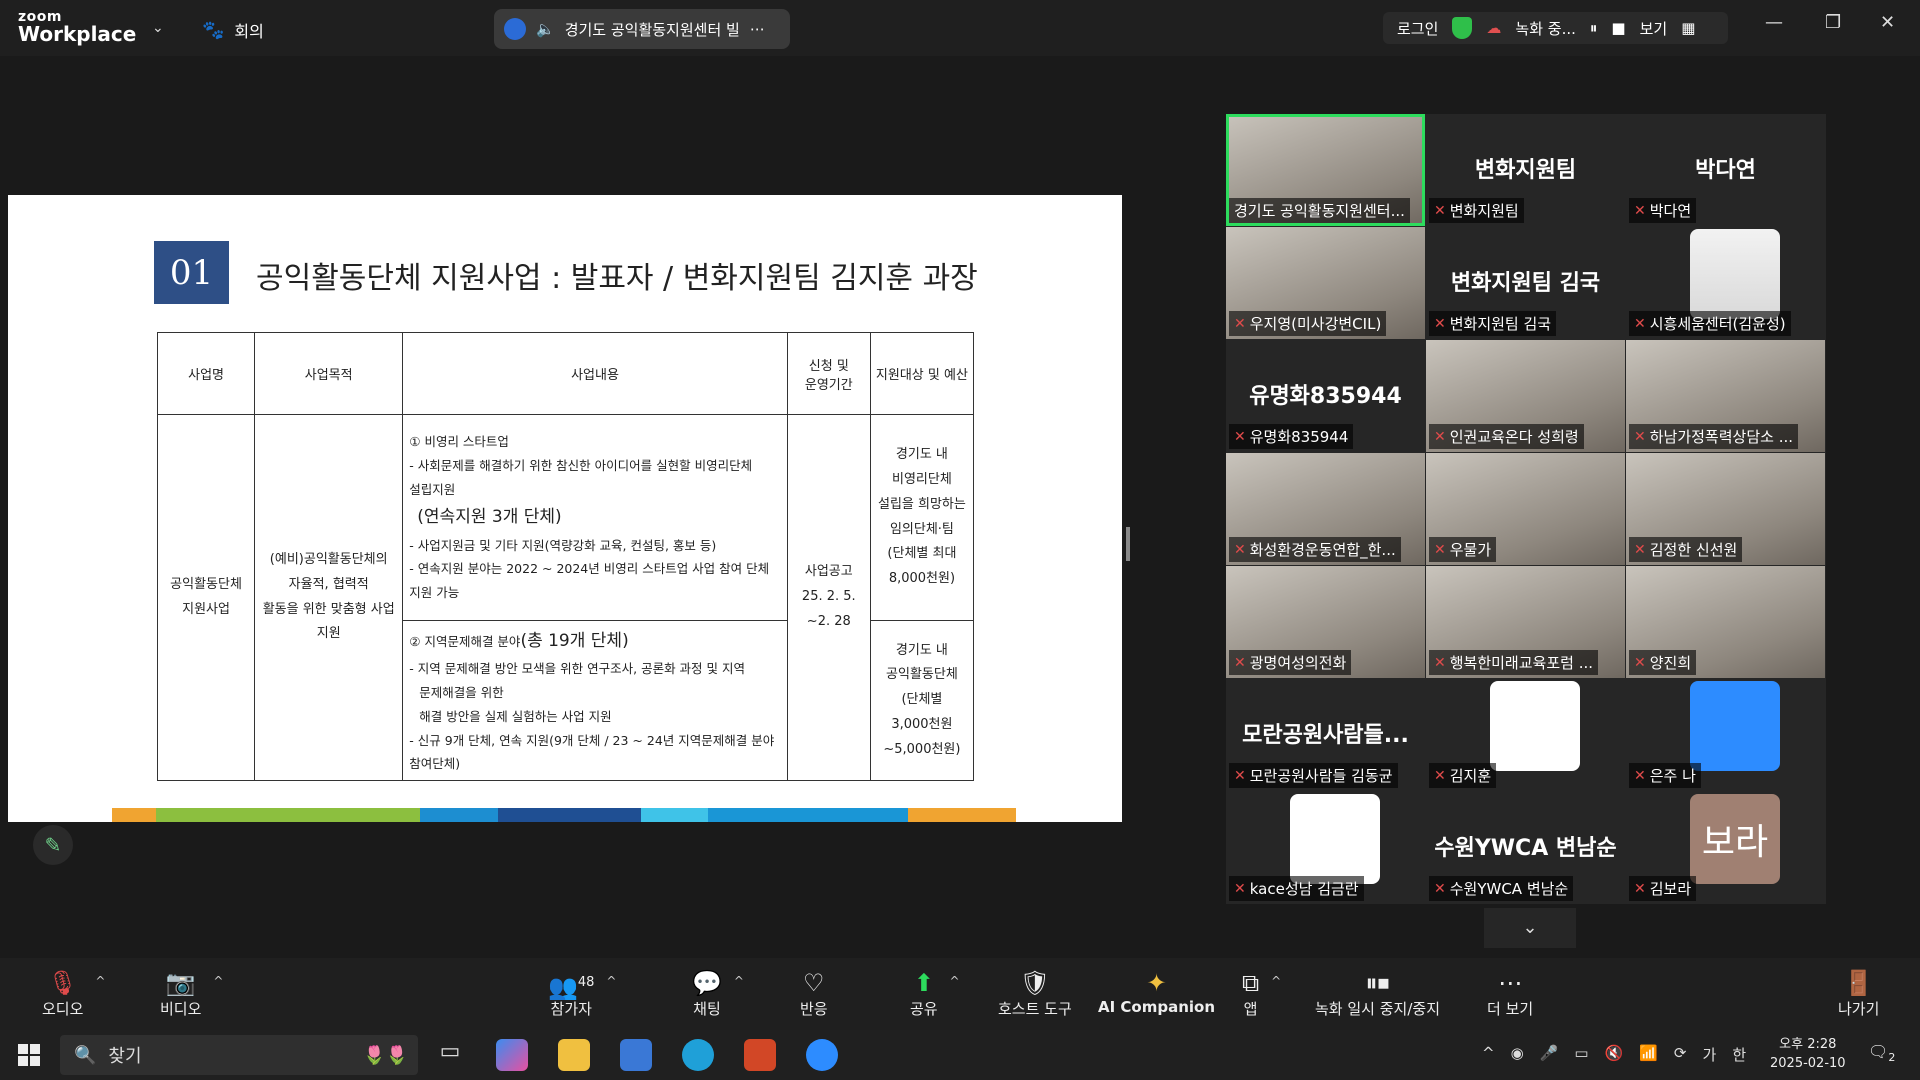 This screenshot has height=1080, width=1920. What do you see at coordinates (760, 1055) in the screenshot?
I see `powerpoint-icon` at bounding box center [760, 1055].